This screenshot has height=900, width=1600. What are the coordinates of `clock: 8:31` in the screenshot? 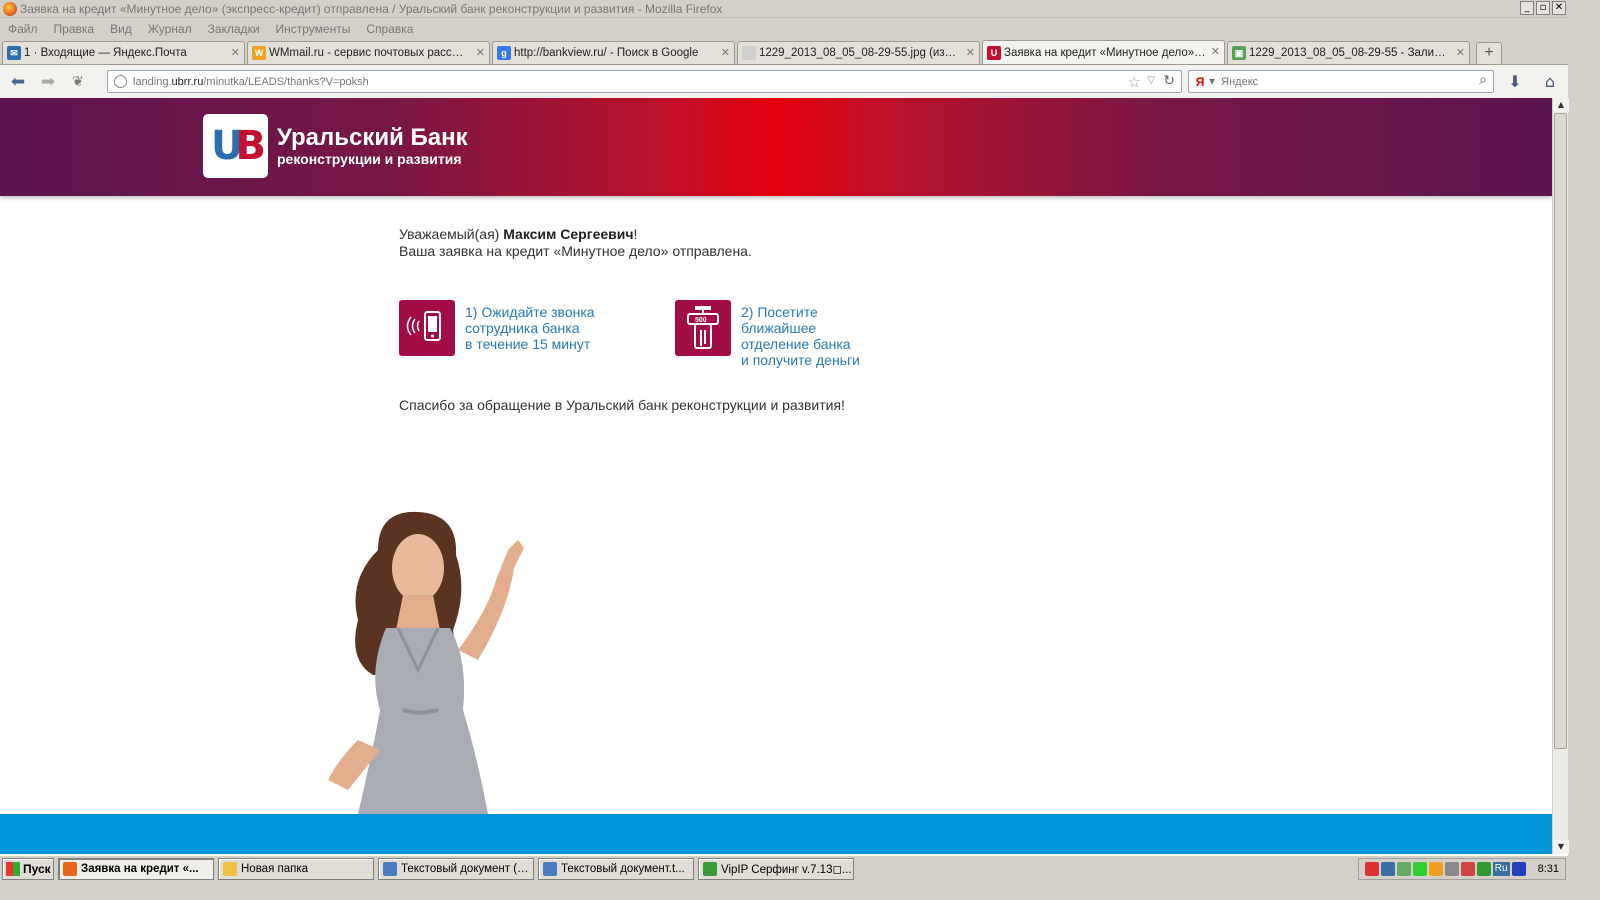 It's located at (1548, 869).